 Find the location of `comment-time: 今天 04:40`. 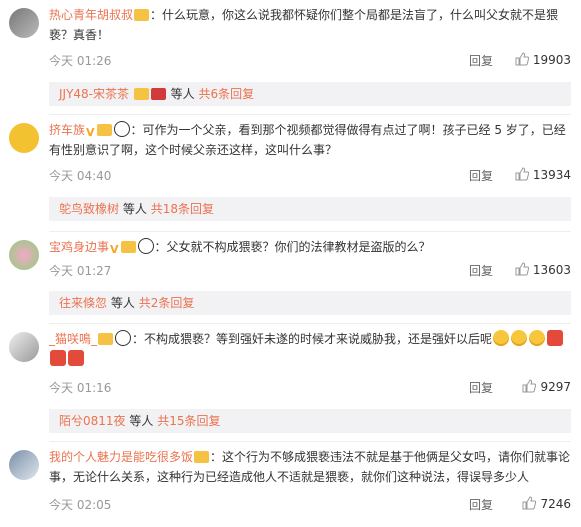

comment-time: 今天 04:40 is located at coordinates (80, 176).